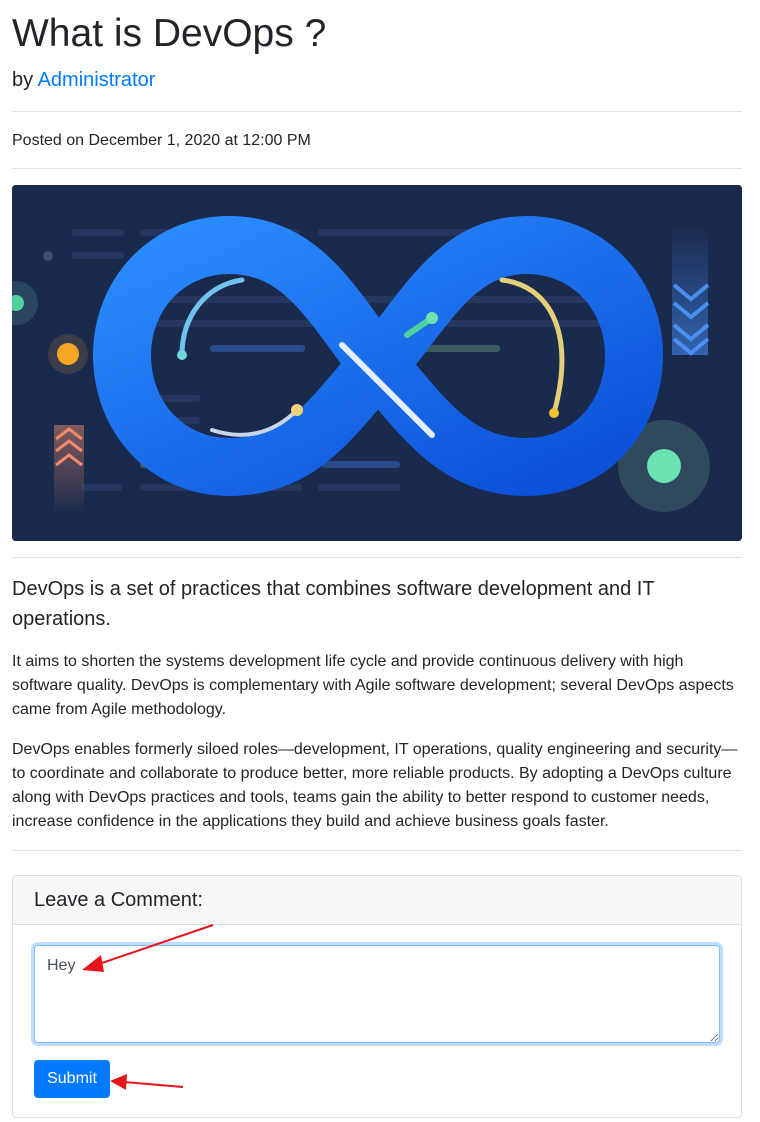 Image resolution: width=760 pixels, height=1122 pixels. Describe the element at coordinates (169, 33) in the screenshot. I see `post-title: What is DevOps ?` at that location.